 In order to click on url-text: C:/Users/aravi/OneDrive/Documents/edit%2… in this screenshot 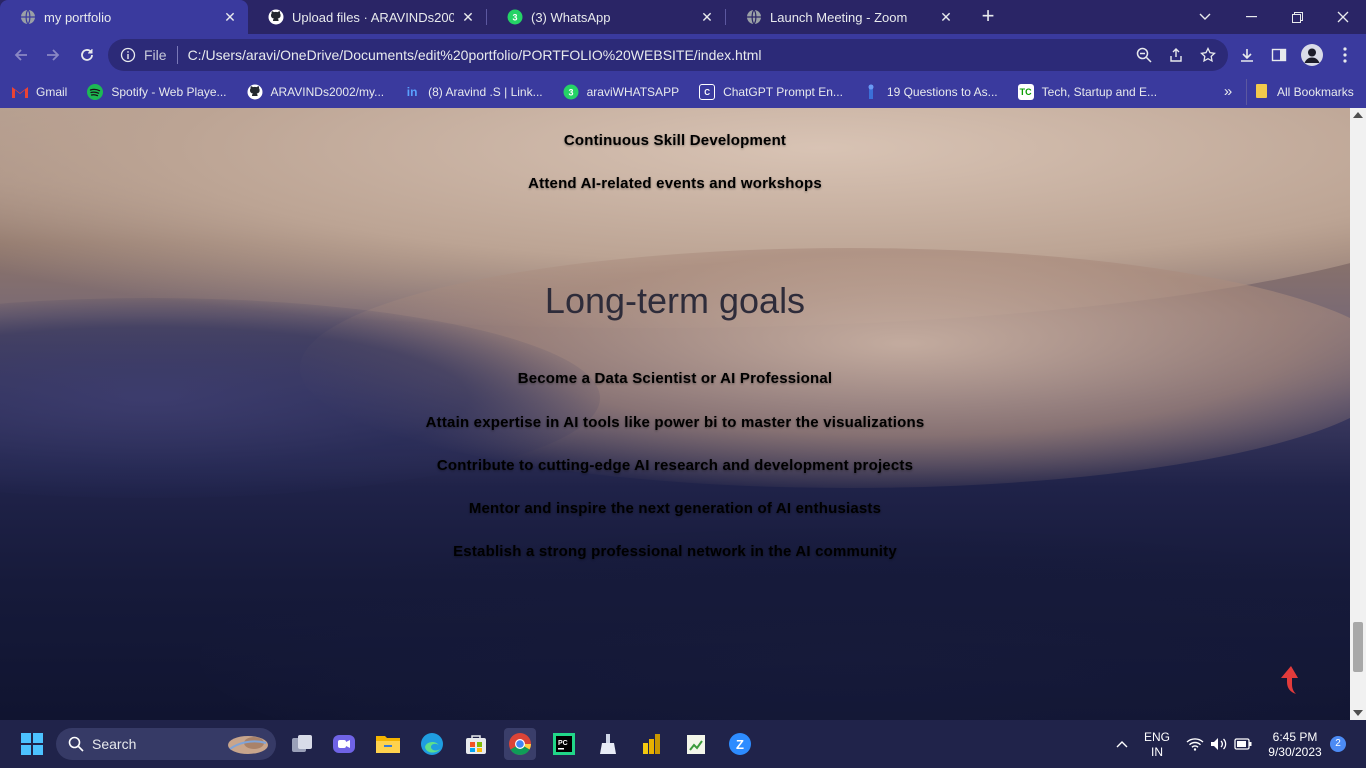, I will do `click(658, 55)`.